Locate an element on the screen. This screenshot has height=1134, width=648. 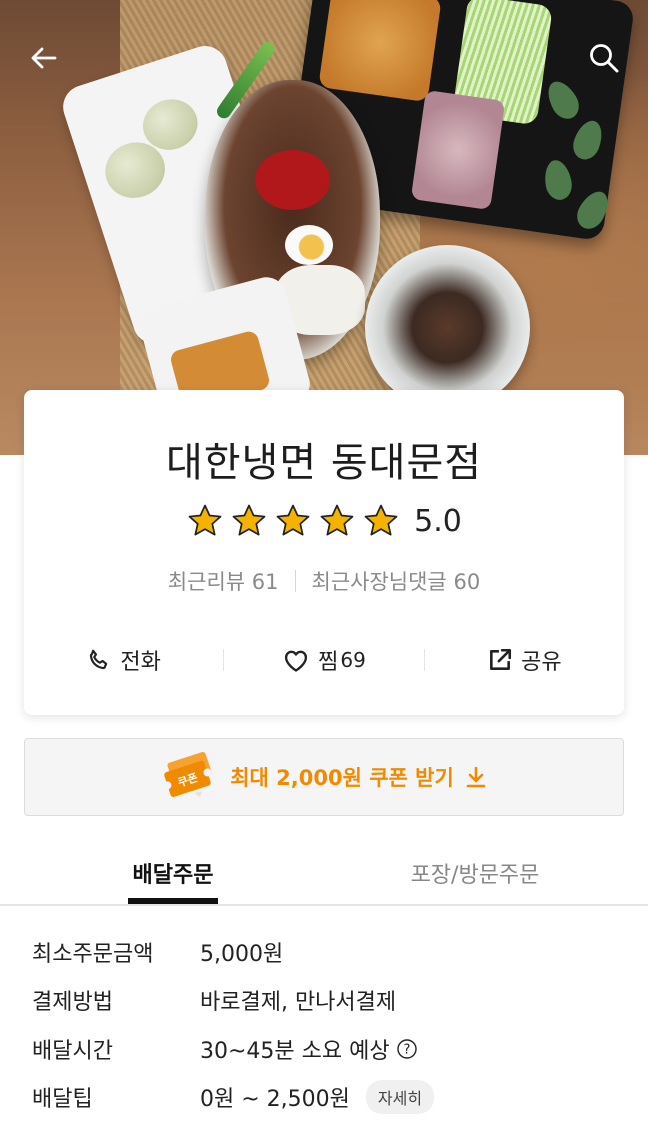
store-actions: 전화 찜 69 공유 is located at coordinates (324, 660).